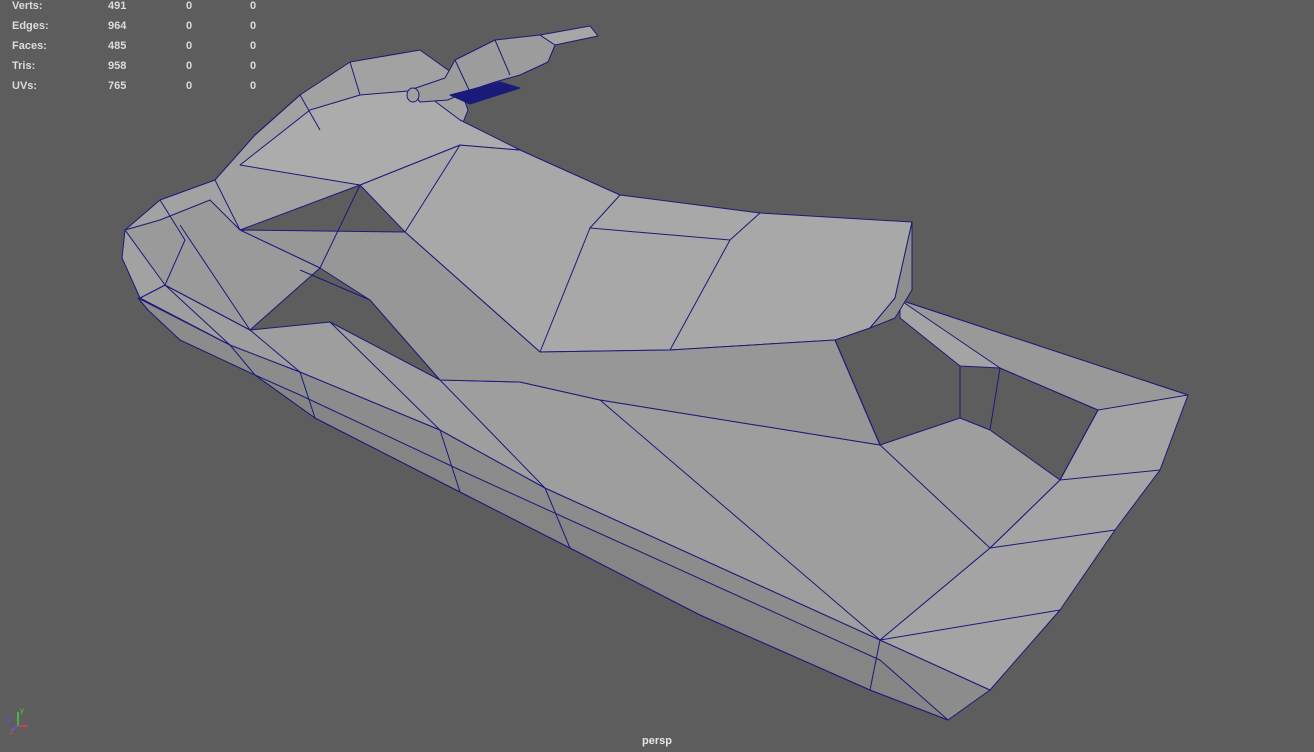 The width and height of the screenshot is (1314, 752). Describe the element at coordinates (8, 719) in the screenshot. I see `axis-x-label: x` at that location.